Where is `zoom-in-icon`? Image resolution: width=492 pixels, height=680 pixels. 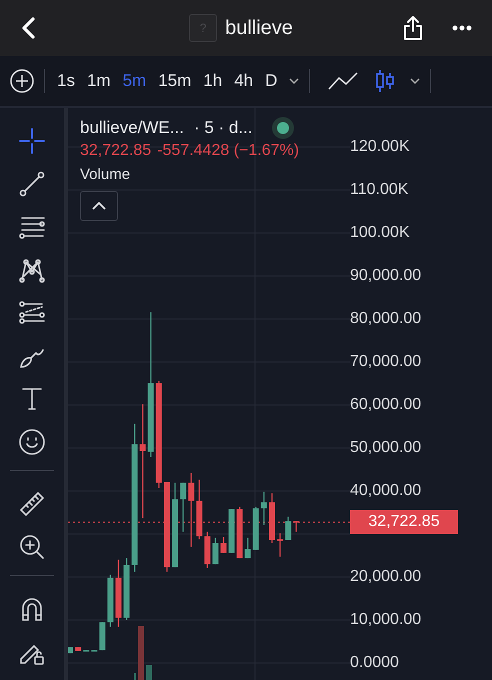 zoom-in-icon is located at coordinates (32, 547).